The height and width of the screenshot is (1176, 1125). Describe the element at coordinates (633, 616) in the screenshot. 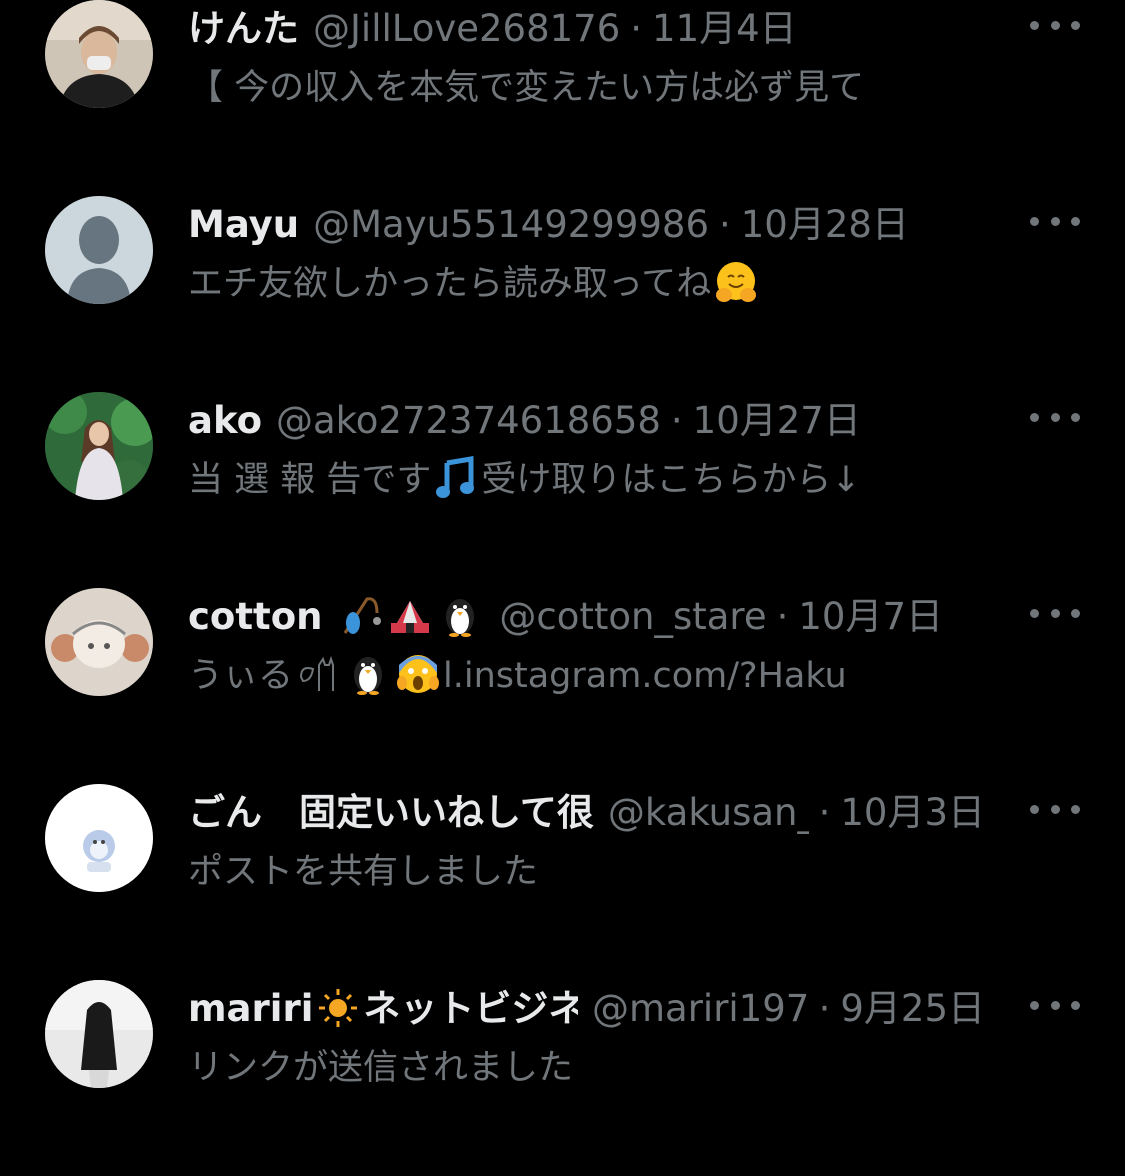

I see `user-handle: @cotton_stare` at that location.